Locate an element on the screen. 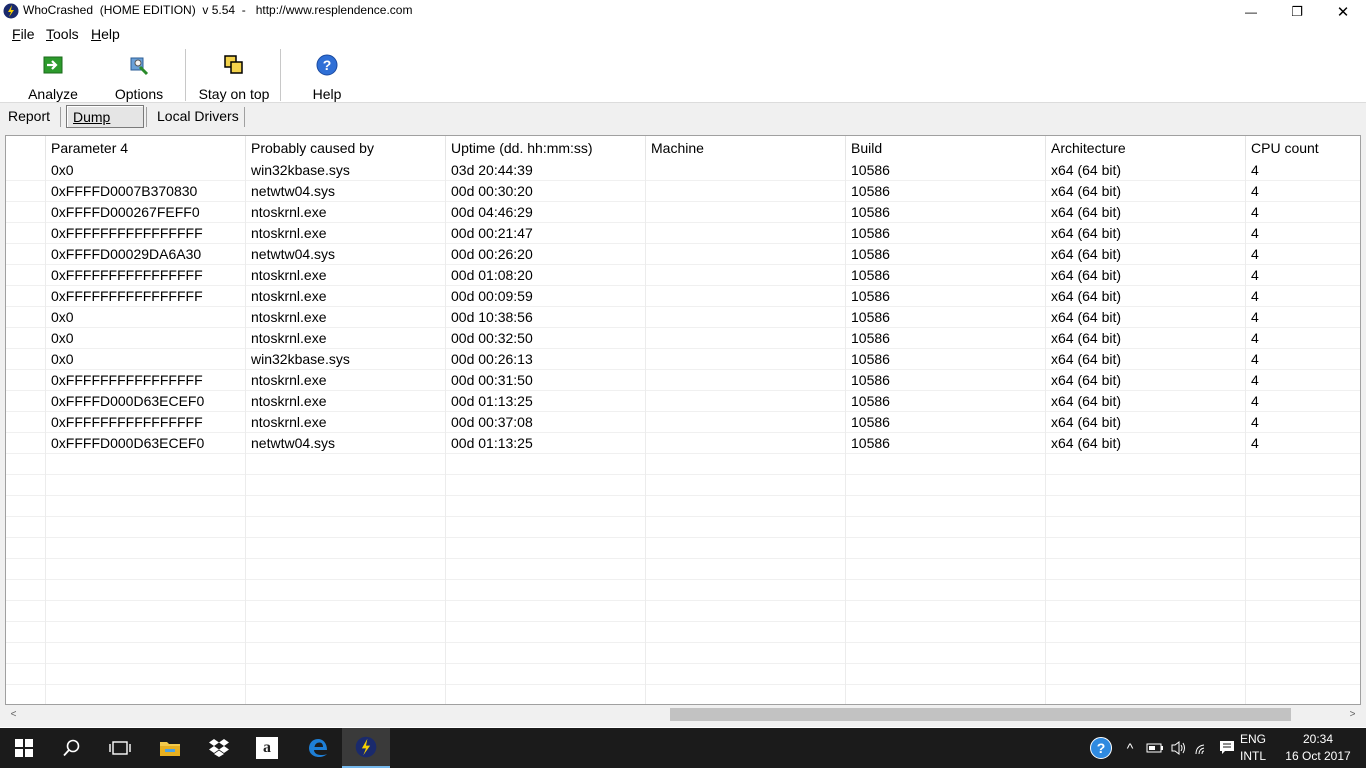 The image size is (1366, 768). input-language: ENG INTL is located at coordinates (1257, 748).